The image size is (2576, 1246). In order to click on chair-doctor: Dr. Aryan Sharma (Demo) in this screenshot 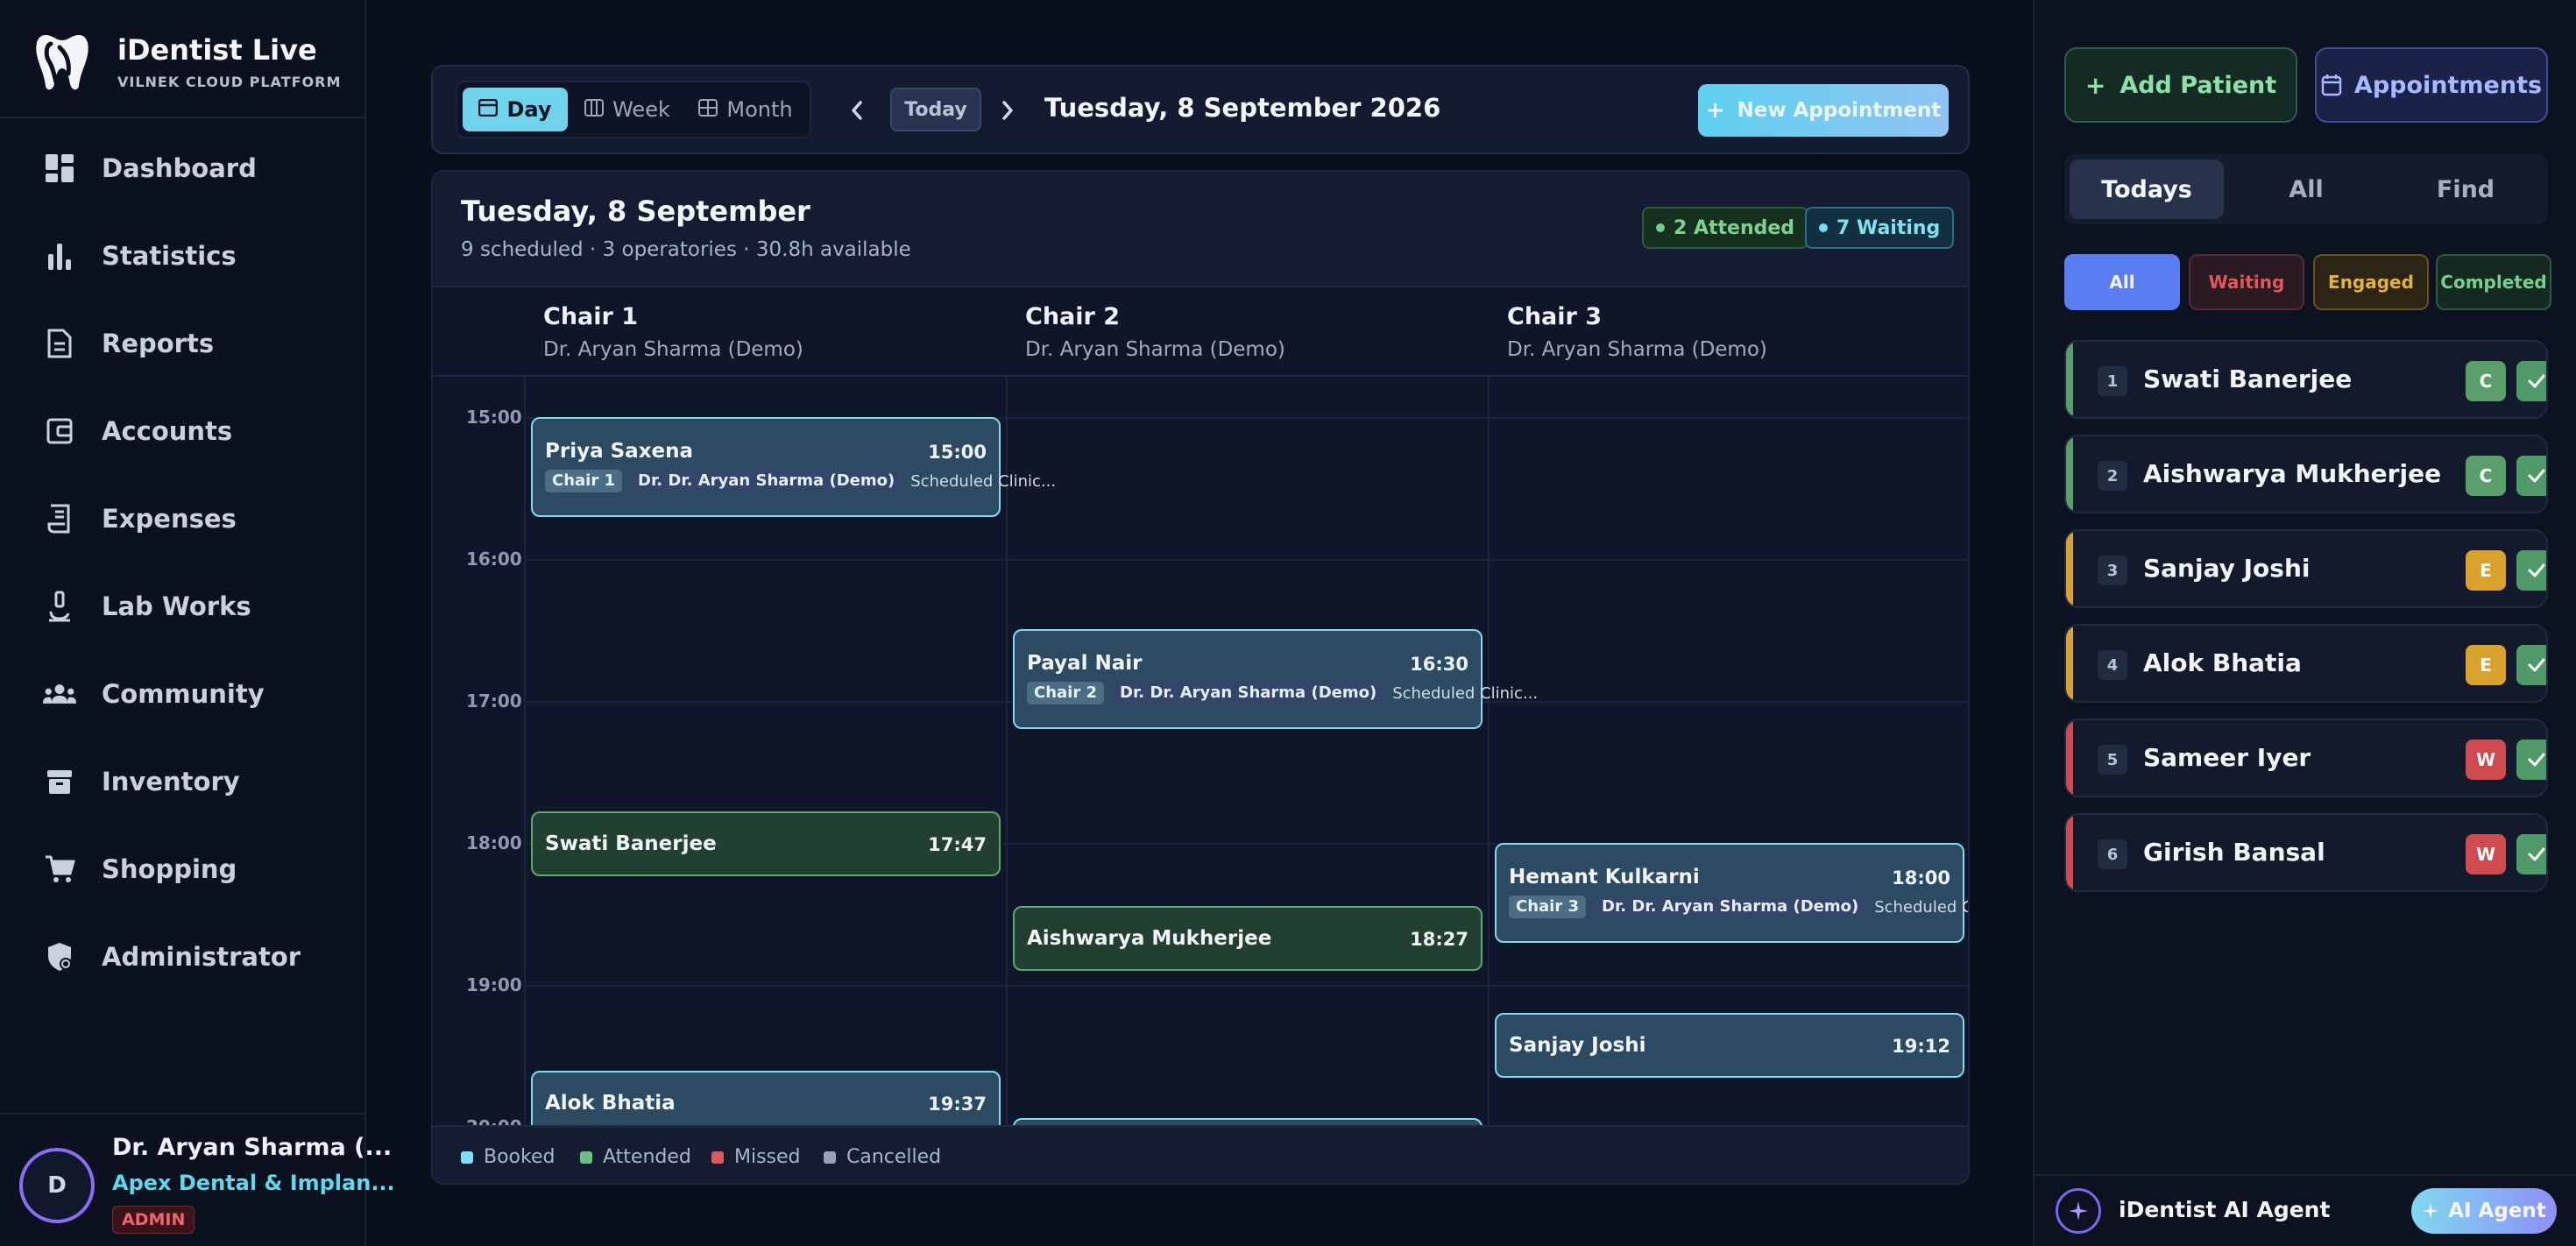, I will do `click(1155, 349)`.